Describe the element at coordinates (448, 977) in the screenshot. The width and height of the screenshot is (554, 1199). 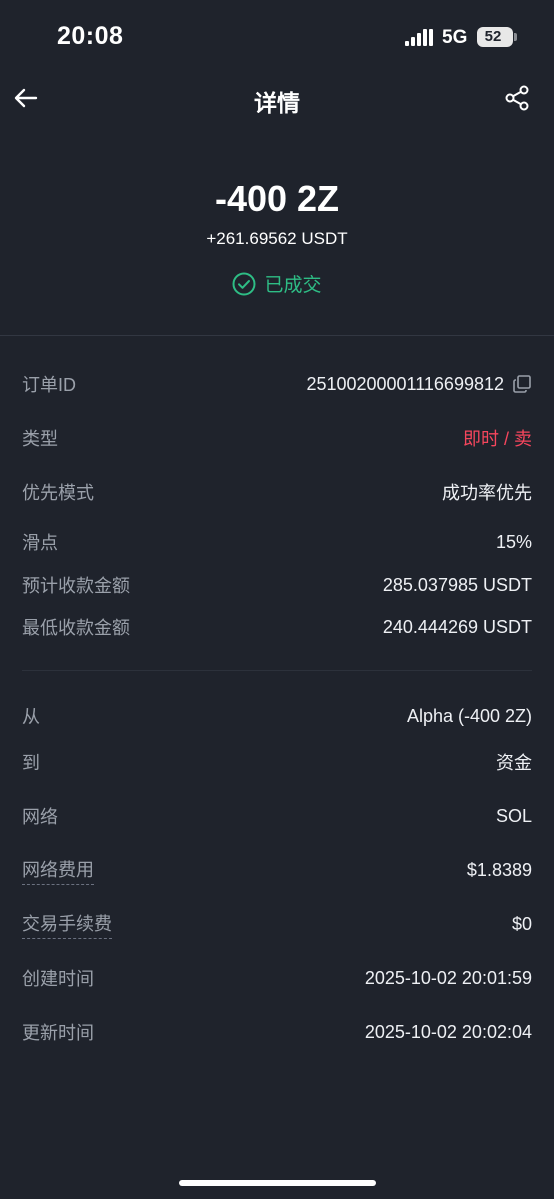
I see `created-value: 2025-10-02 20:01:59` at that location.